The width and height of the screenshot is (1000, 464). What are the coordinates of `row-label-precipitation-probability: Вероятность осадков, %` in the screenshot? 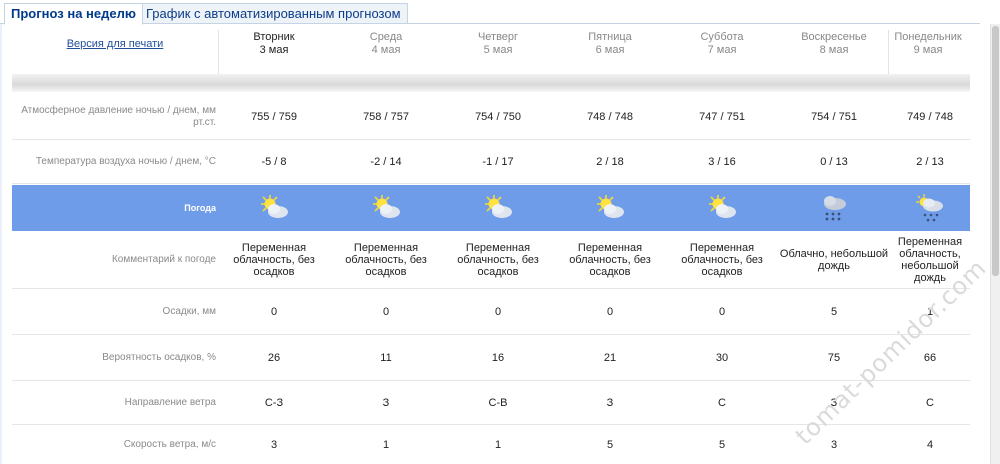 It's located at (159, 357).